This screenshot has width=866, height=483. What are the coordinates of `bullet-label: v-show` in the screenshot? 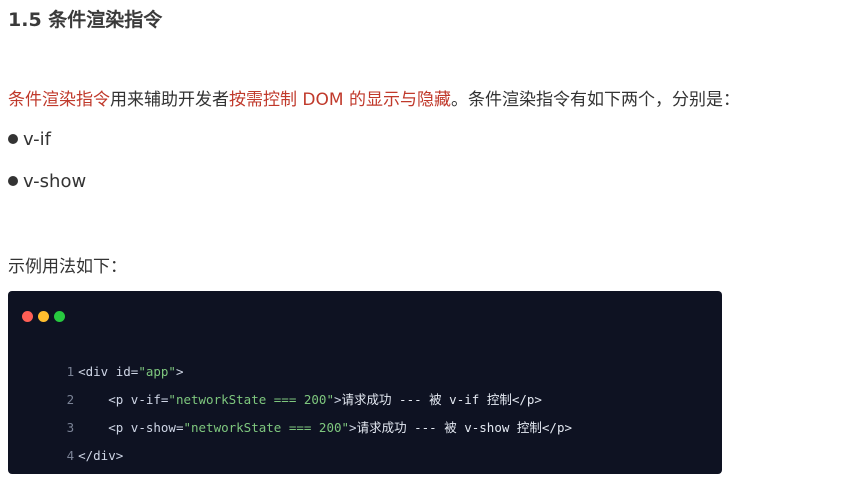 It's located at (55, 181).